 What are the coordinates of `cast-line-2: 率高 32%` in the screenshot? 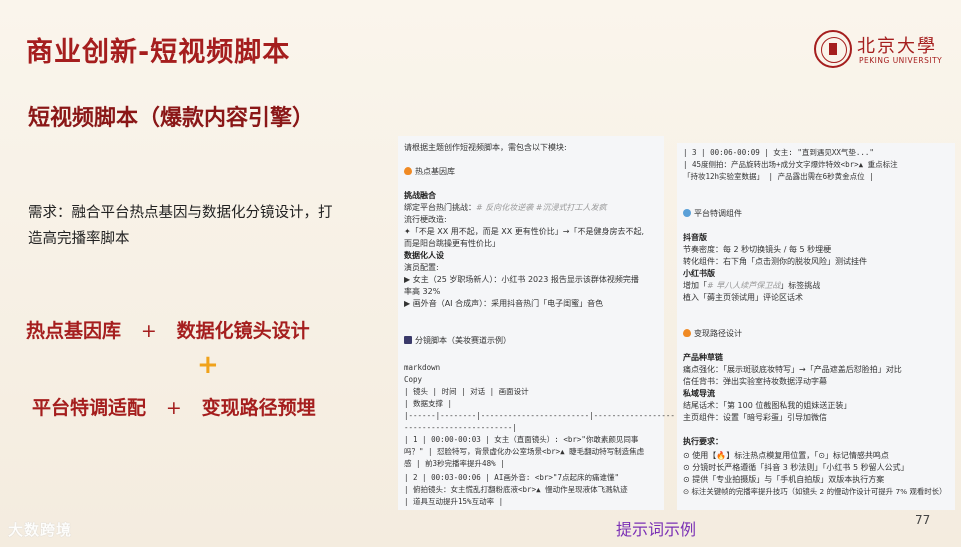 It's located at (422, 291).